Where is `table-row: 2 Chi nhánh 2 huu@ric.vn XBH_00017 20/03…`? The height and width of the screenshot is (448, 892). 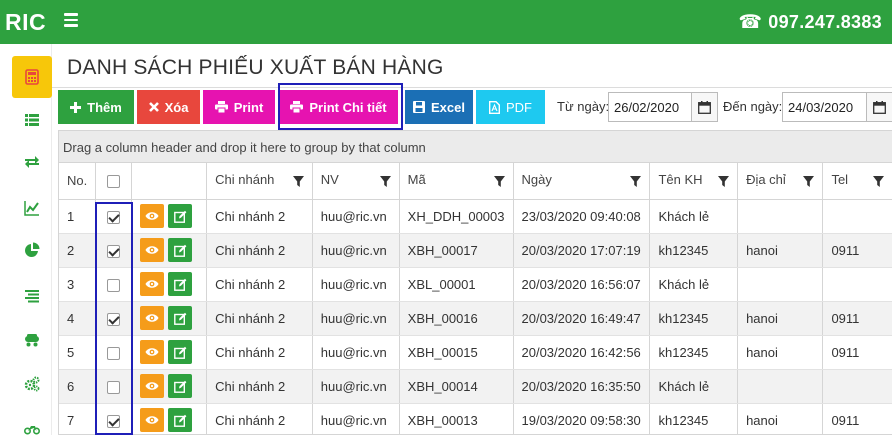
table-row: 2 Chi nhánh 2 huu@ric.vn XBH_00017 20/03… is located at coordinates (475, 250).